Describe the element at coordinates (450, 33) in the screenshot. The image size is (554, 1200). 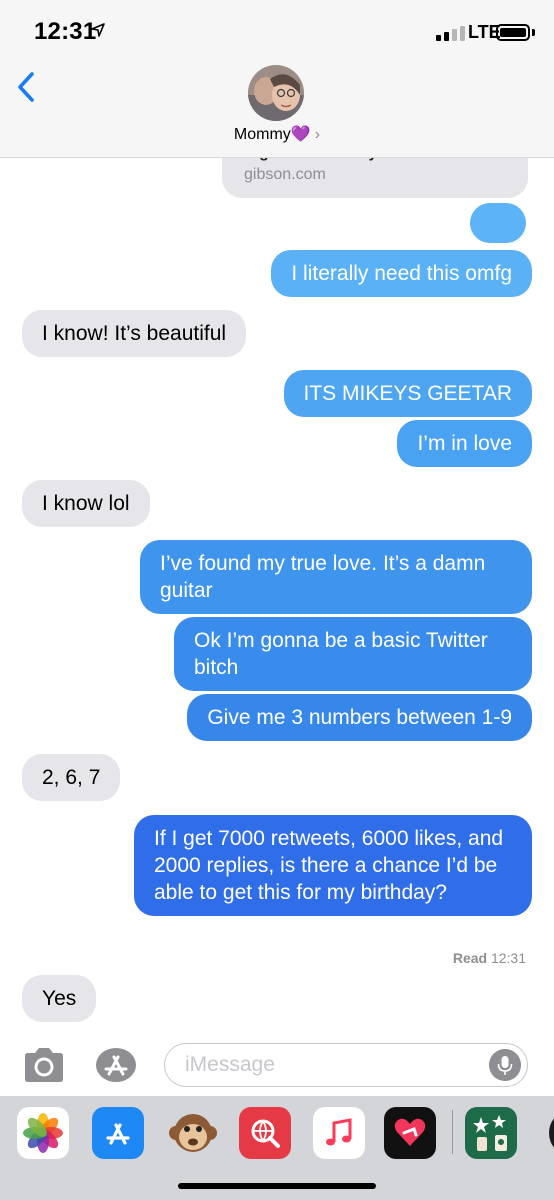
I see `signal-strength-icon` at that location.